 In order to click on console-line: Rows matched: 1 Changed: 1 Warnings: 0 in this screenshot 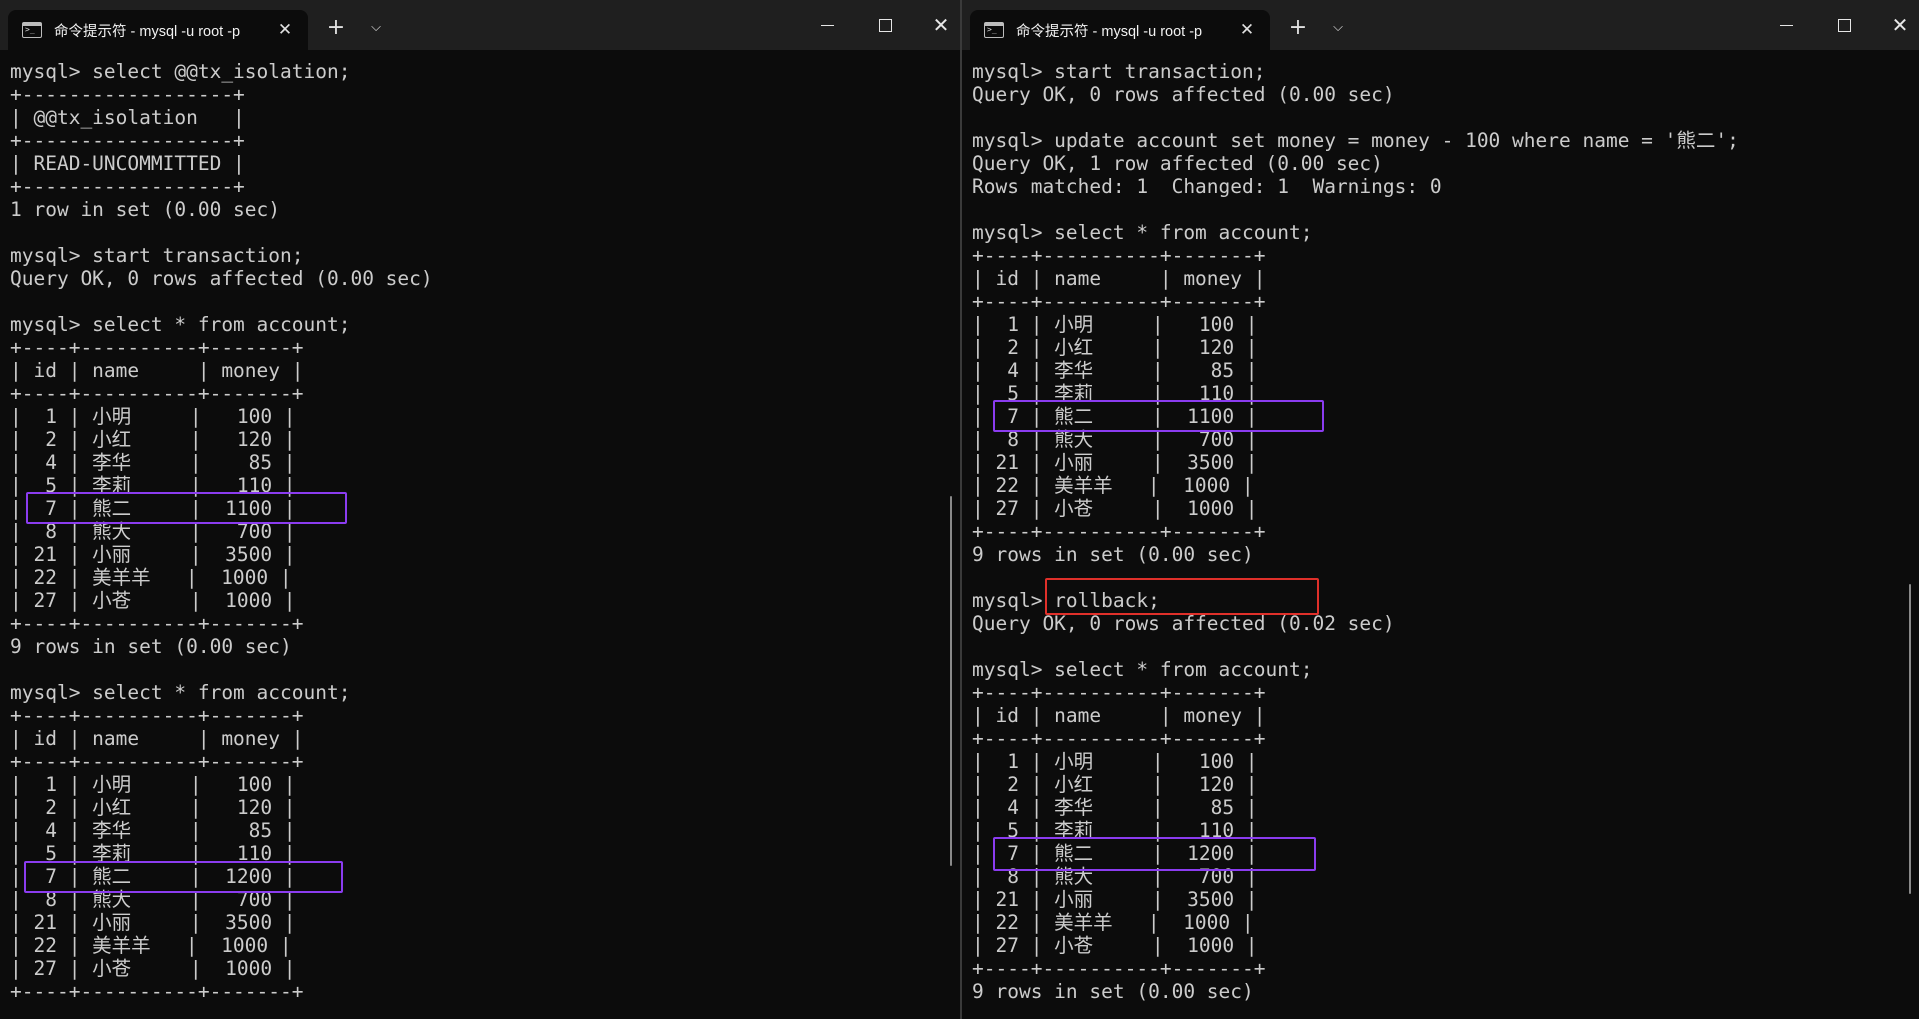, I will do `click(1207, 186)`.